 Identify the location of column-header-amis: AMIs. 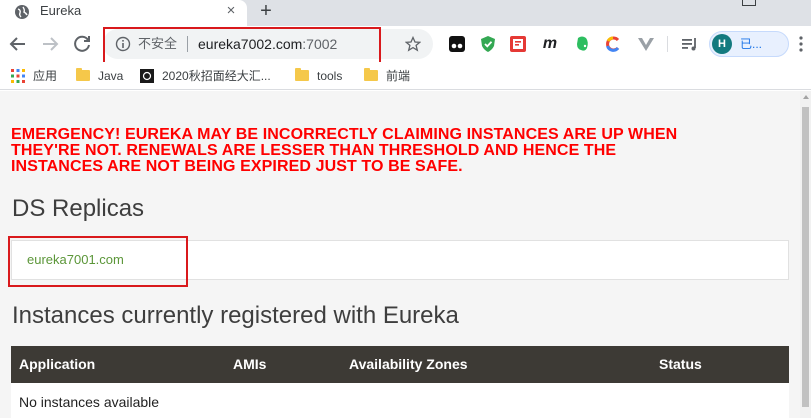
(250, 364).